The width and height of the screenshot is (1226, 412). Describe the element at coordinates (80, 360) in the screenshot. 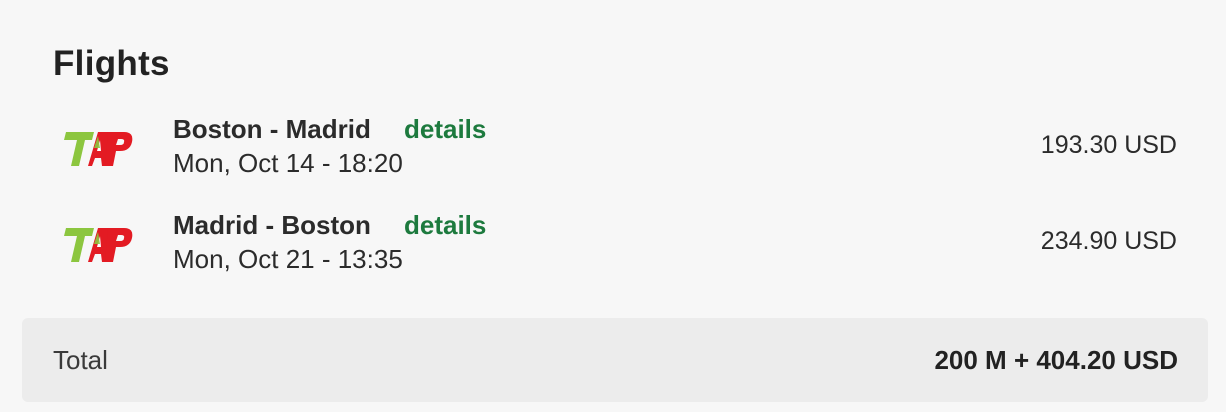

I see `total-label: Total` at that location.